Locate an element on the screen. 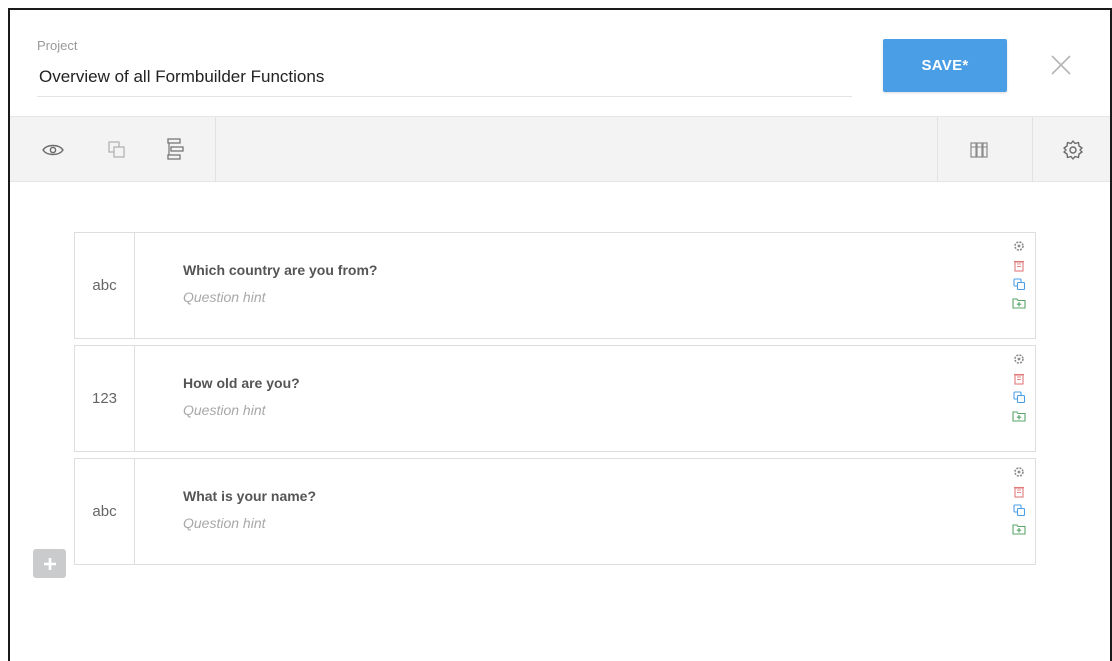 This screenshot has height=661, width=1112. project-name-input: Overview of all Formbuilder Functions is located at coordinates (181, 77).